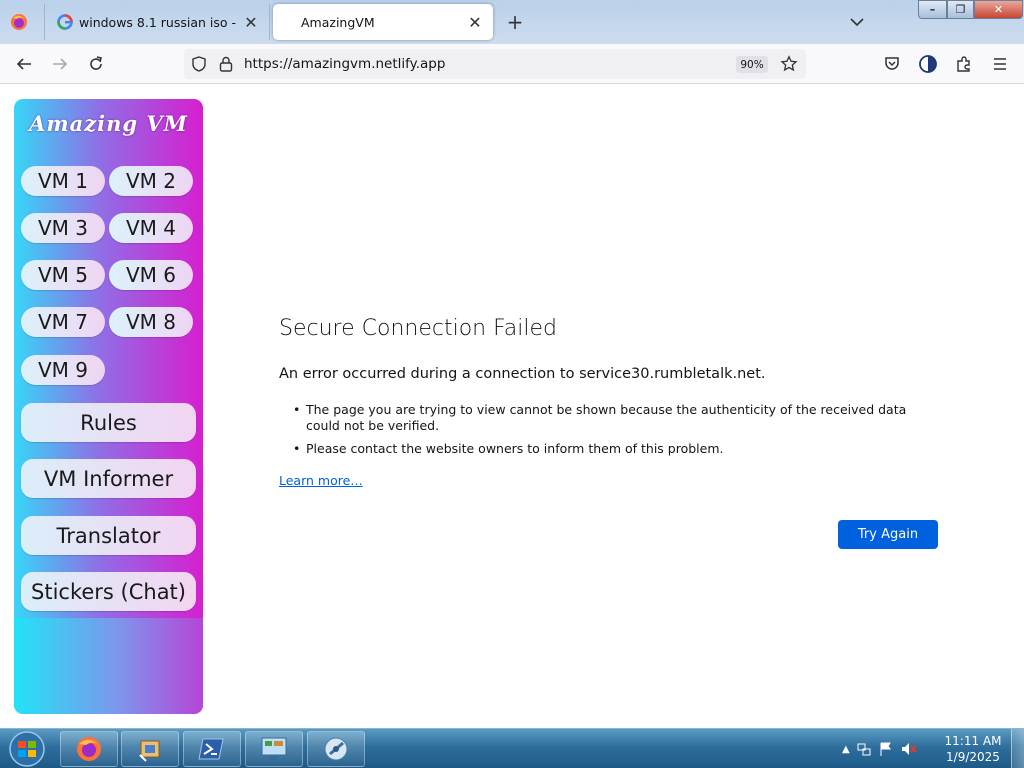 This screenshot has height=768, width=1024. I want to click on tracking-protection-shield-icon, so click(199, 64).